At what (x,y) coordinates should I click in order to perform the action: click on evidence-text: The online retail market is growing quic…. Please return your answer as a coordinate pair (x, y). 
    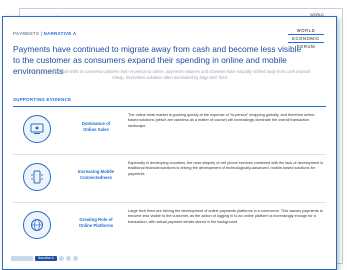
    Looking at the image, I should click on (222, 120).